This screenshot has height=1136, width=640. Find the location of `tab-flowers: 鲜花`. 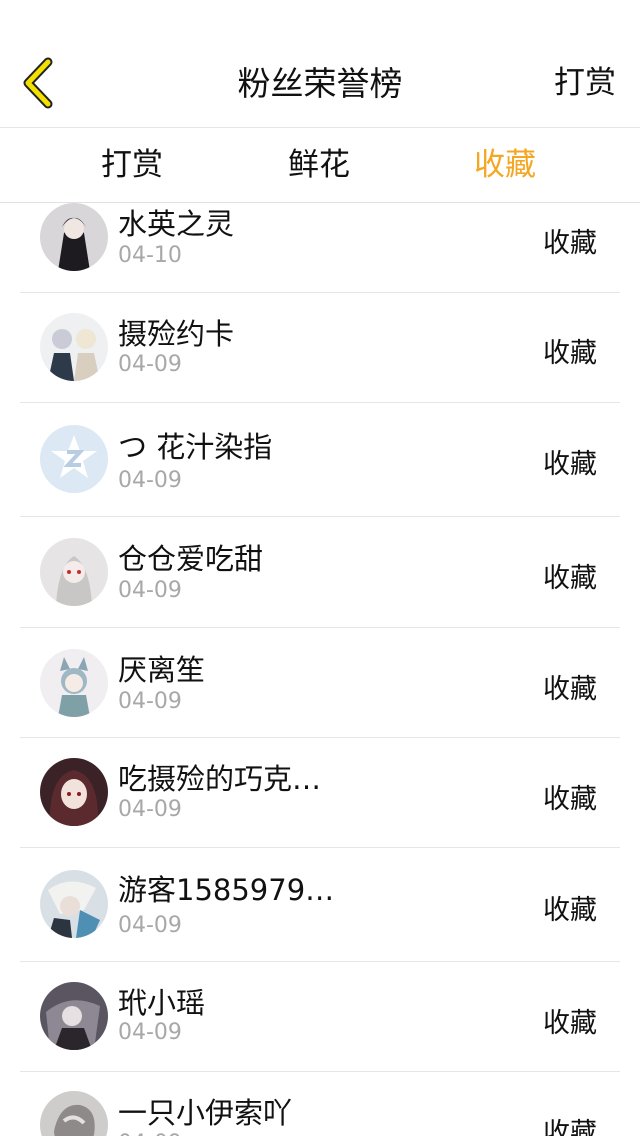

tab-flowers: 鲜花 is located at coordinates (319, 165).